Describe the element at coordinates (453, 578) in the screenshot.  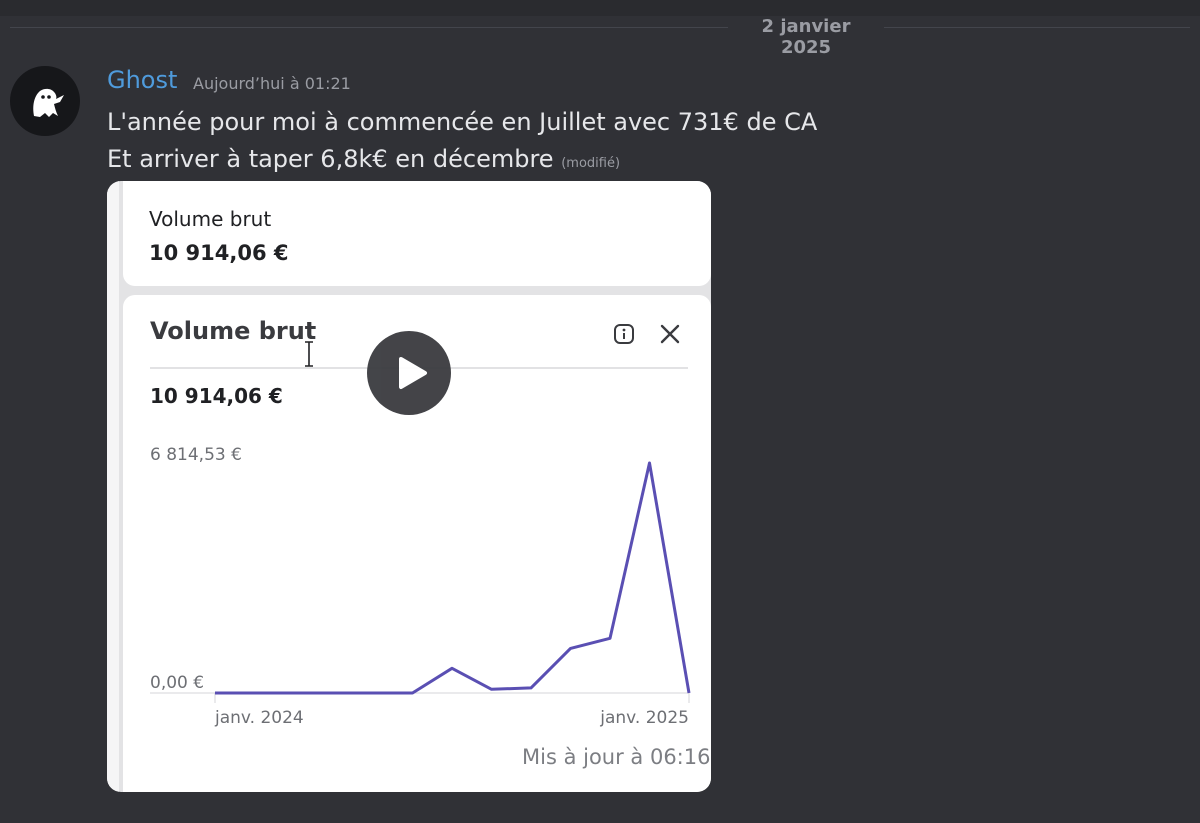
I see `series-line` at that location.